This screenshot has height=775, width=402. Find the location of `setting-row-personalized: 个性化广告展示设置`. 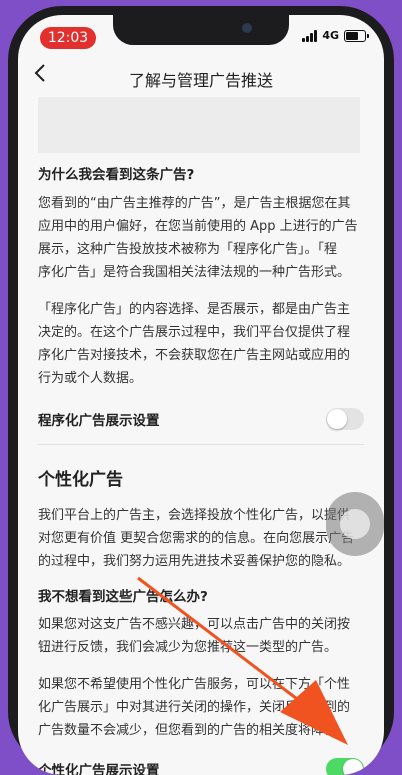

setting-row-personalized: 个性化广告展示设置 is located at coordinates (201, 764).